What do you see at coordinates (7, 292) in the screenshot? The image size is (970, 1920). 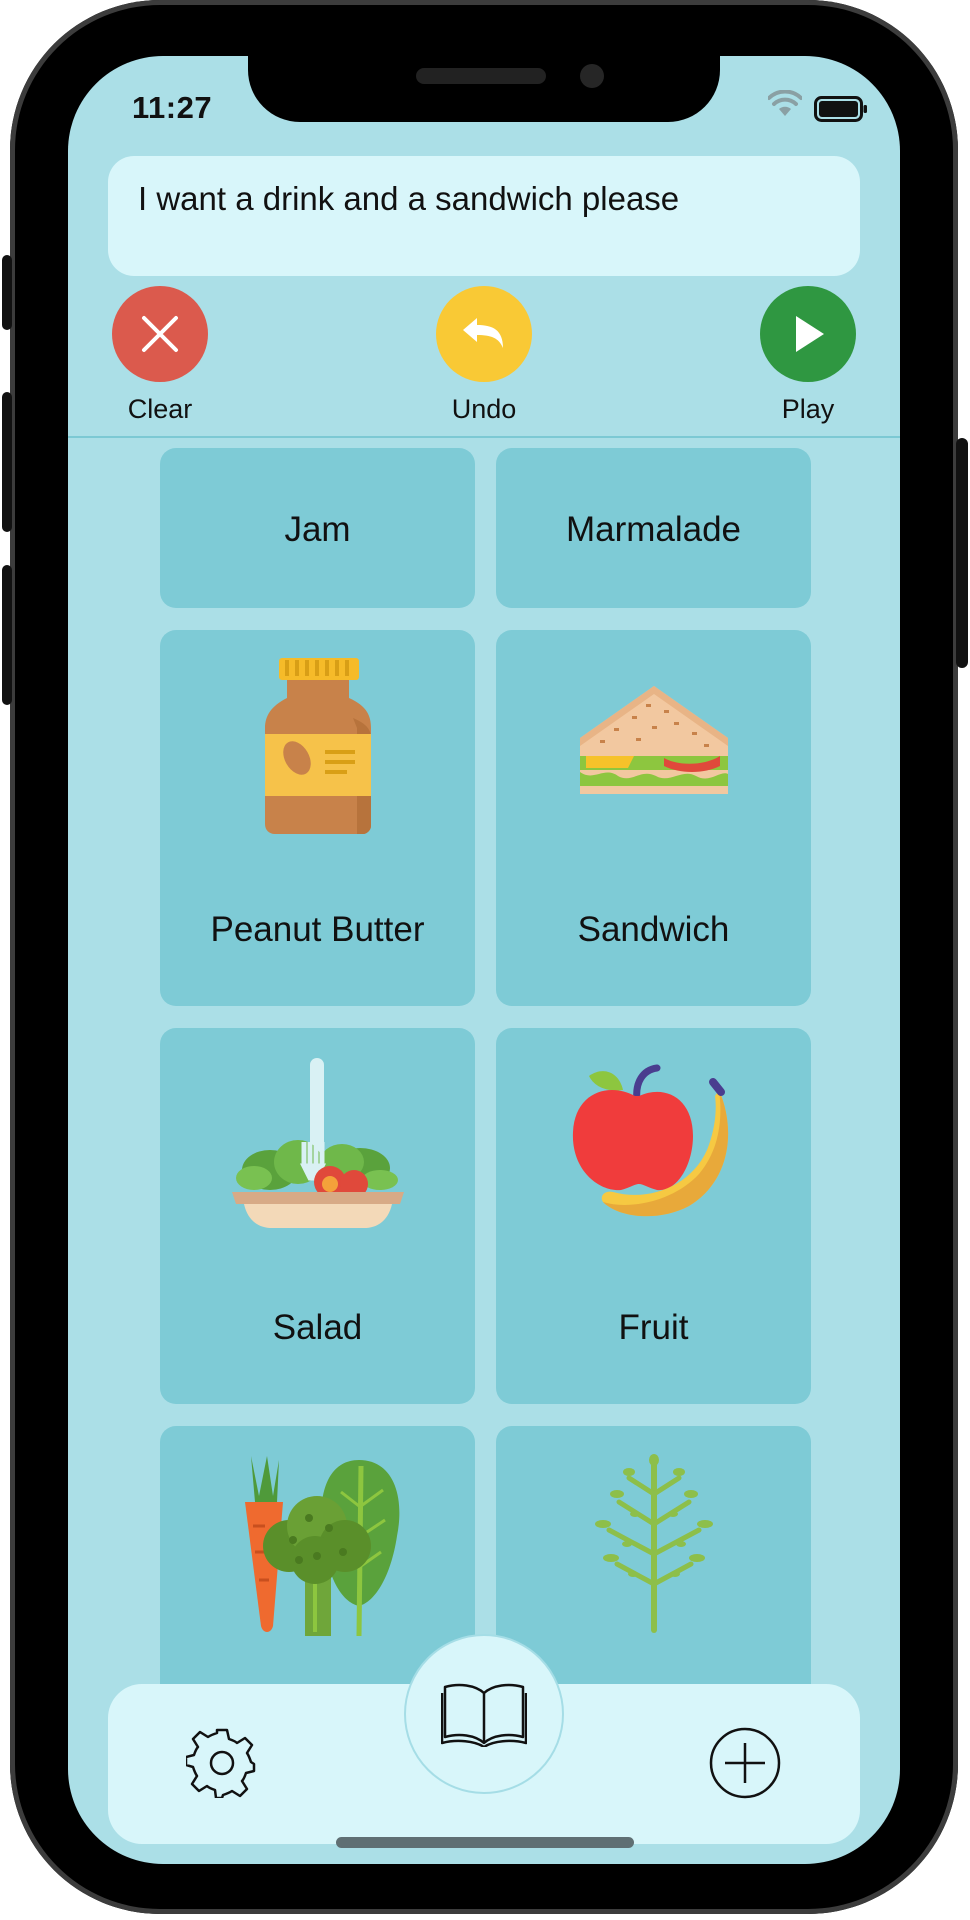 I see `mute-switch` at bounding box center [7, 292].